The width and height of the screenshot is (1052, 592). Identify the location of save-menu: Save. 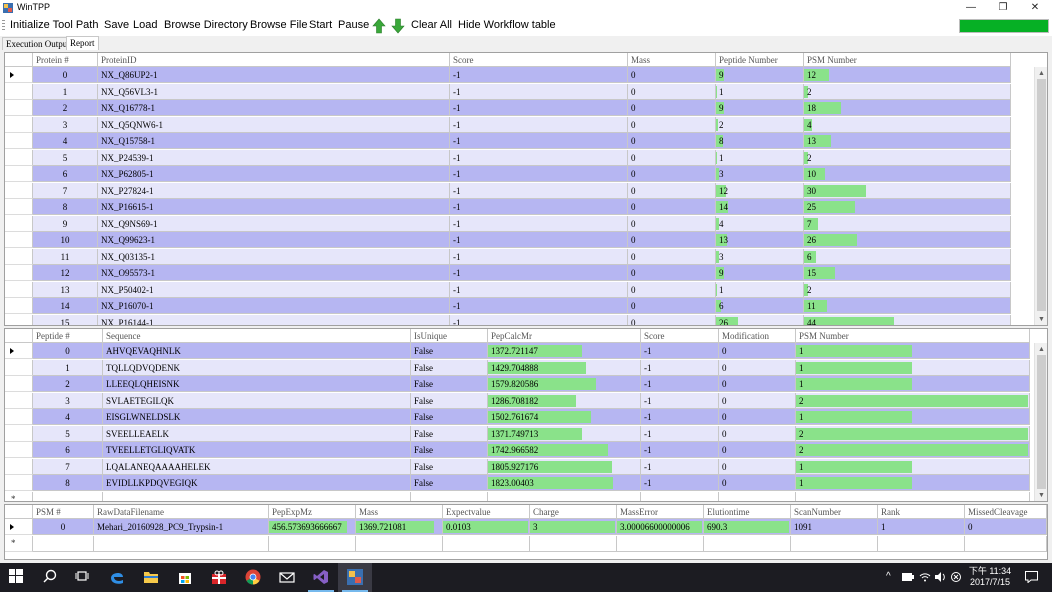
(116, 25).